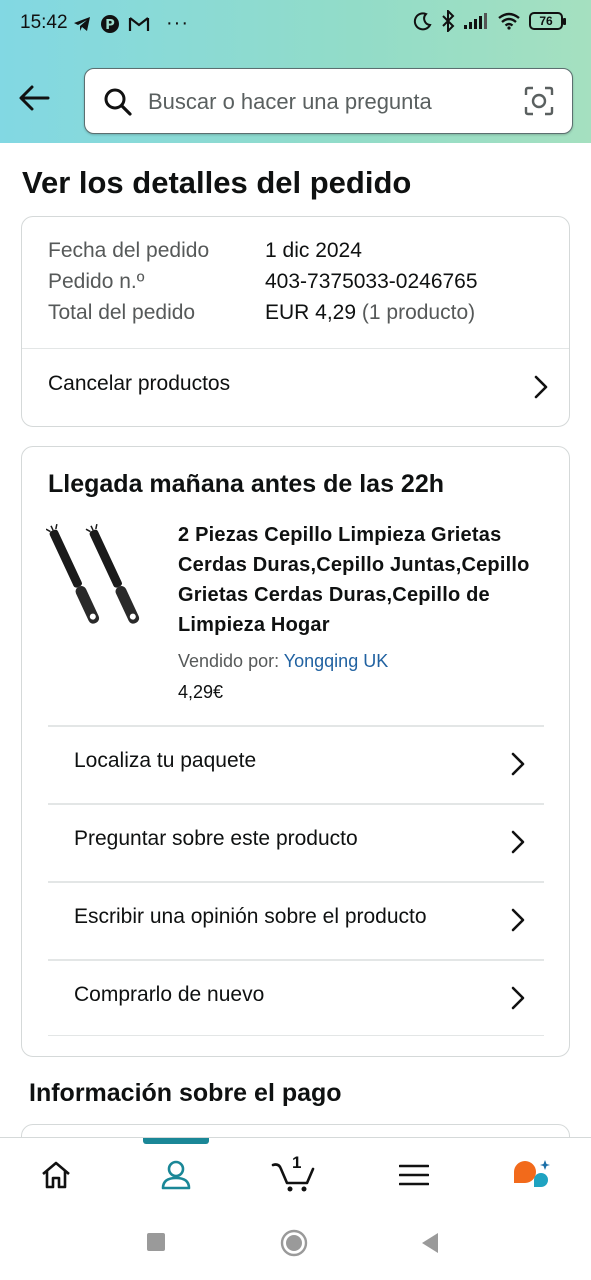 The width and height of the screenshot is (591, 1280). I want to click on ask-question-label: Preguntar sobre este producto, so click(216, 838).